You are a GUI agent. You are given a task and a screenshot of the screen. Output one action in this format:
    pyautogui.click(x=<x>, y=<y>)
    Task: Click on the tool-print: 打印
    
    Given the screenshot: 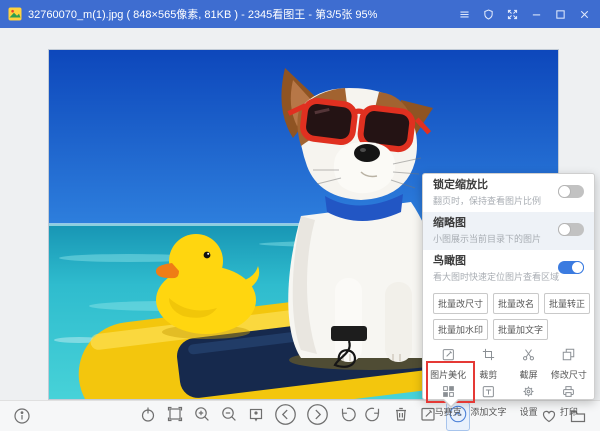 What is the action you would take?
    pyautogui.click(x=569, y=400)
    